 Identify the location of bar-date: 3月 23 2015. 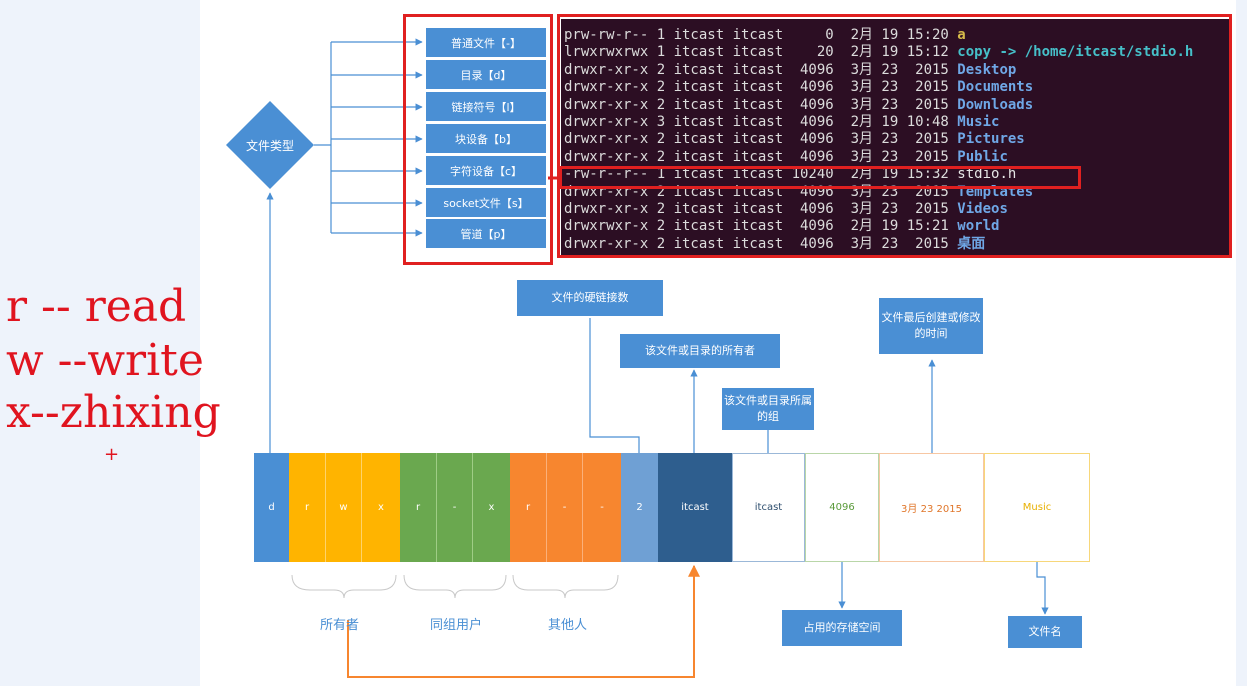
(931, 507).